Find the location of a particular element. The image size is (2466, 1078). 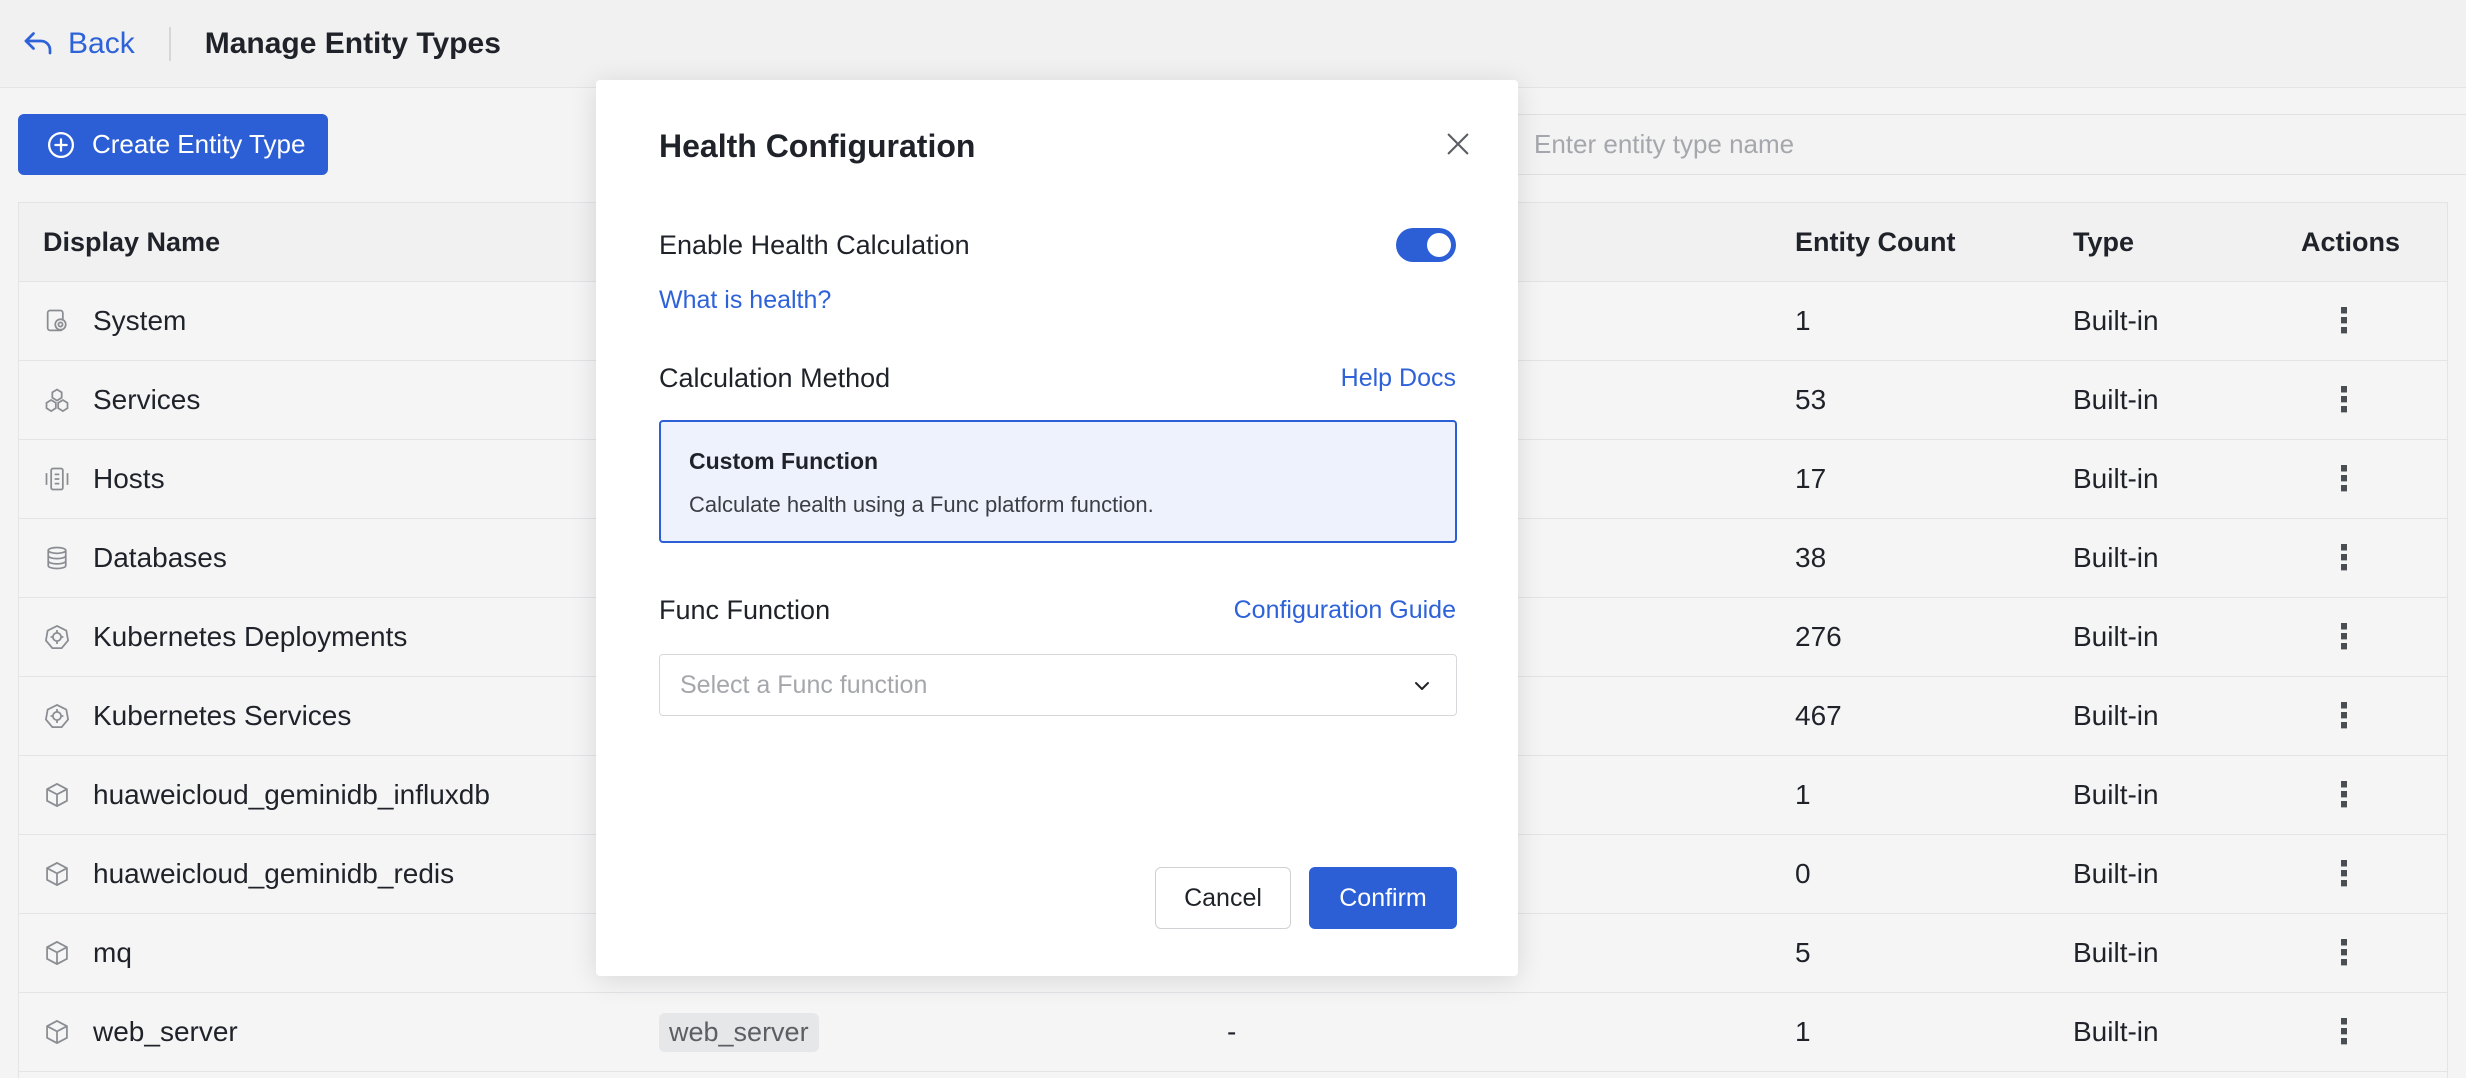

row-name-cell: Kubernetes Services is located at coordinates (197, 716).